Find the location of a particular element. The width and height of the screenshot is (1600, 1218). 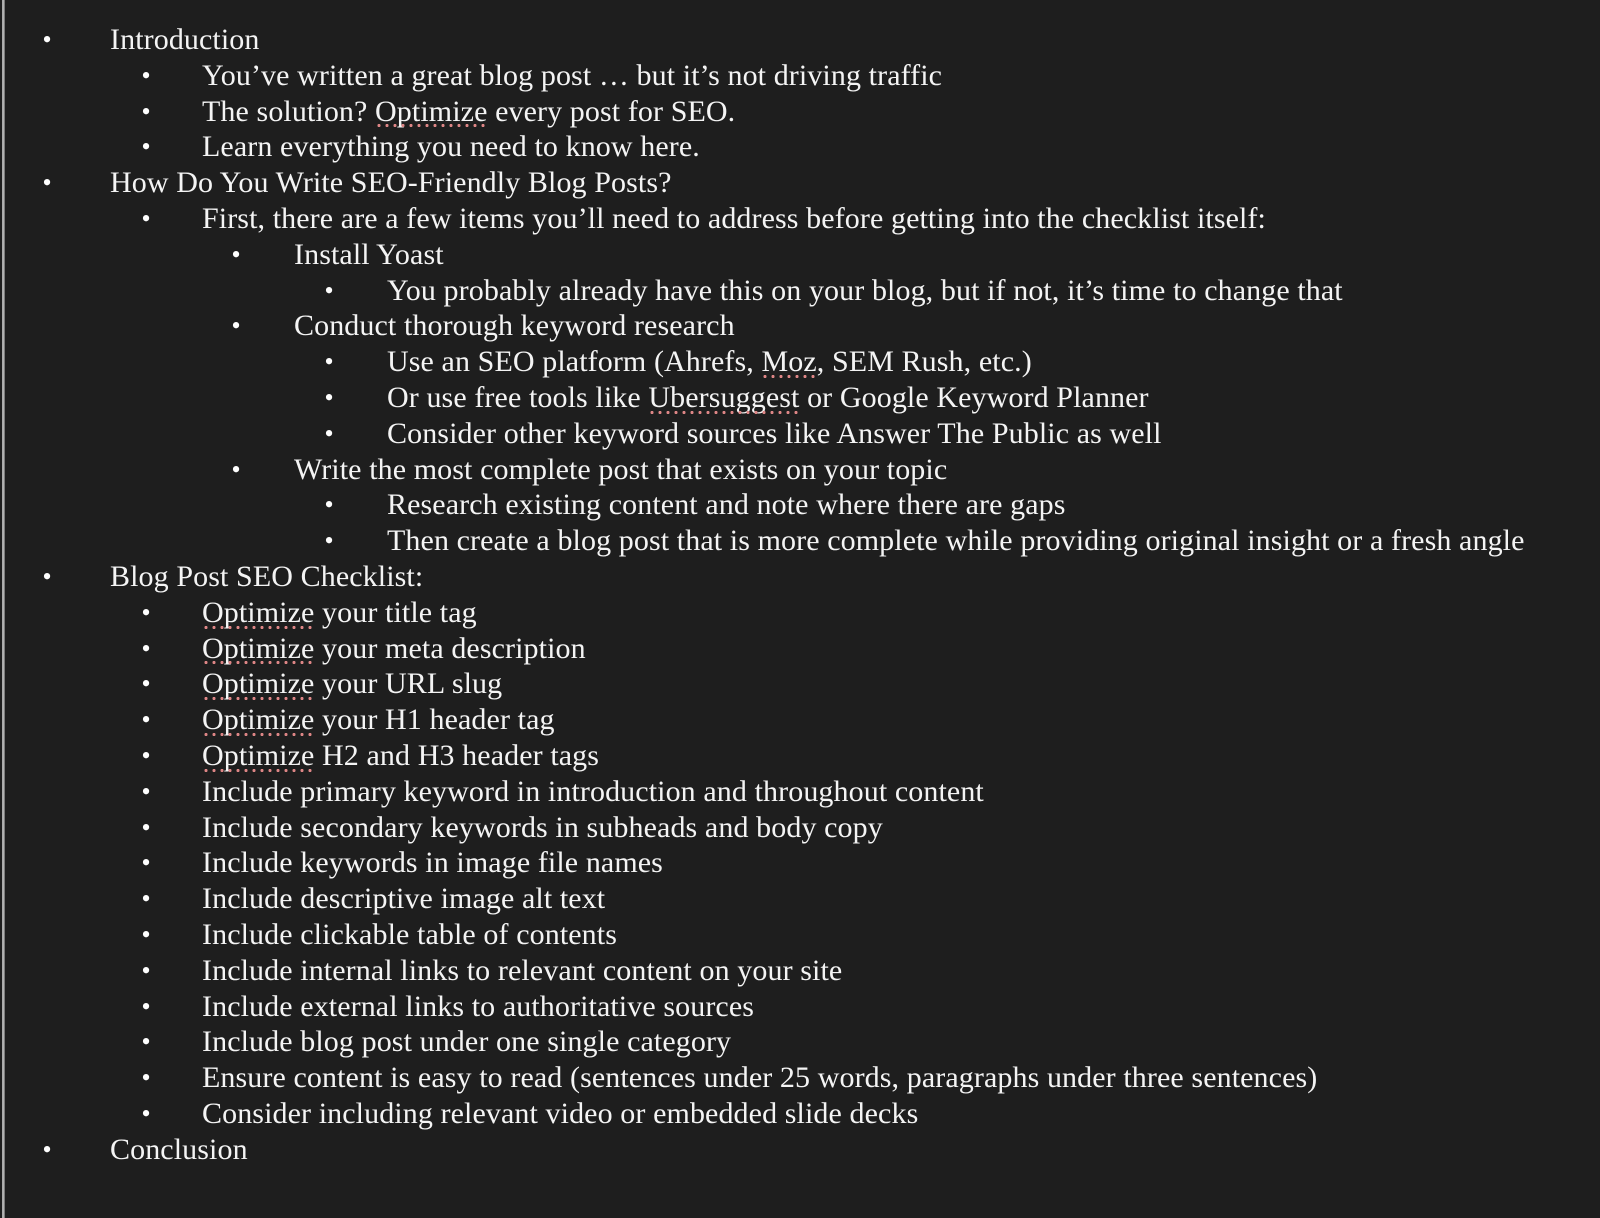

outline-item: • Conduct thorough keyword research is located at coordinates (800, 326).